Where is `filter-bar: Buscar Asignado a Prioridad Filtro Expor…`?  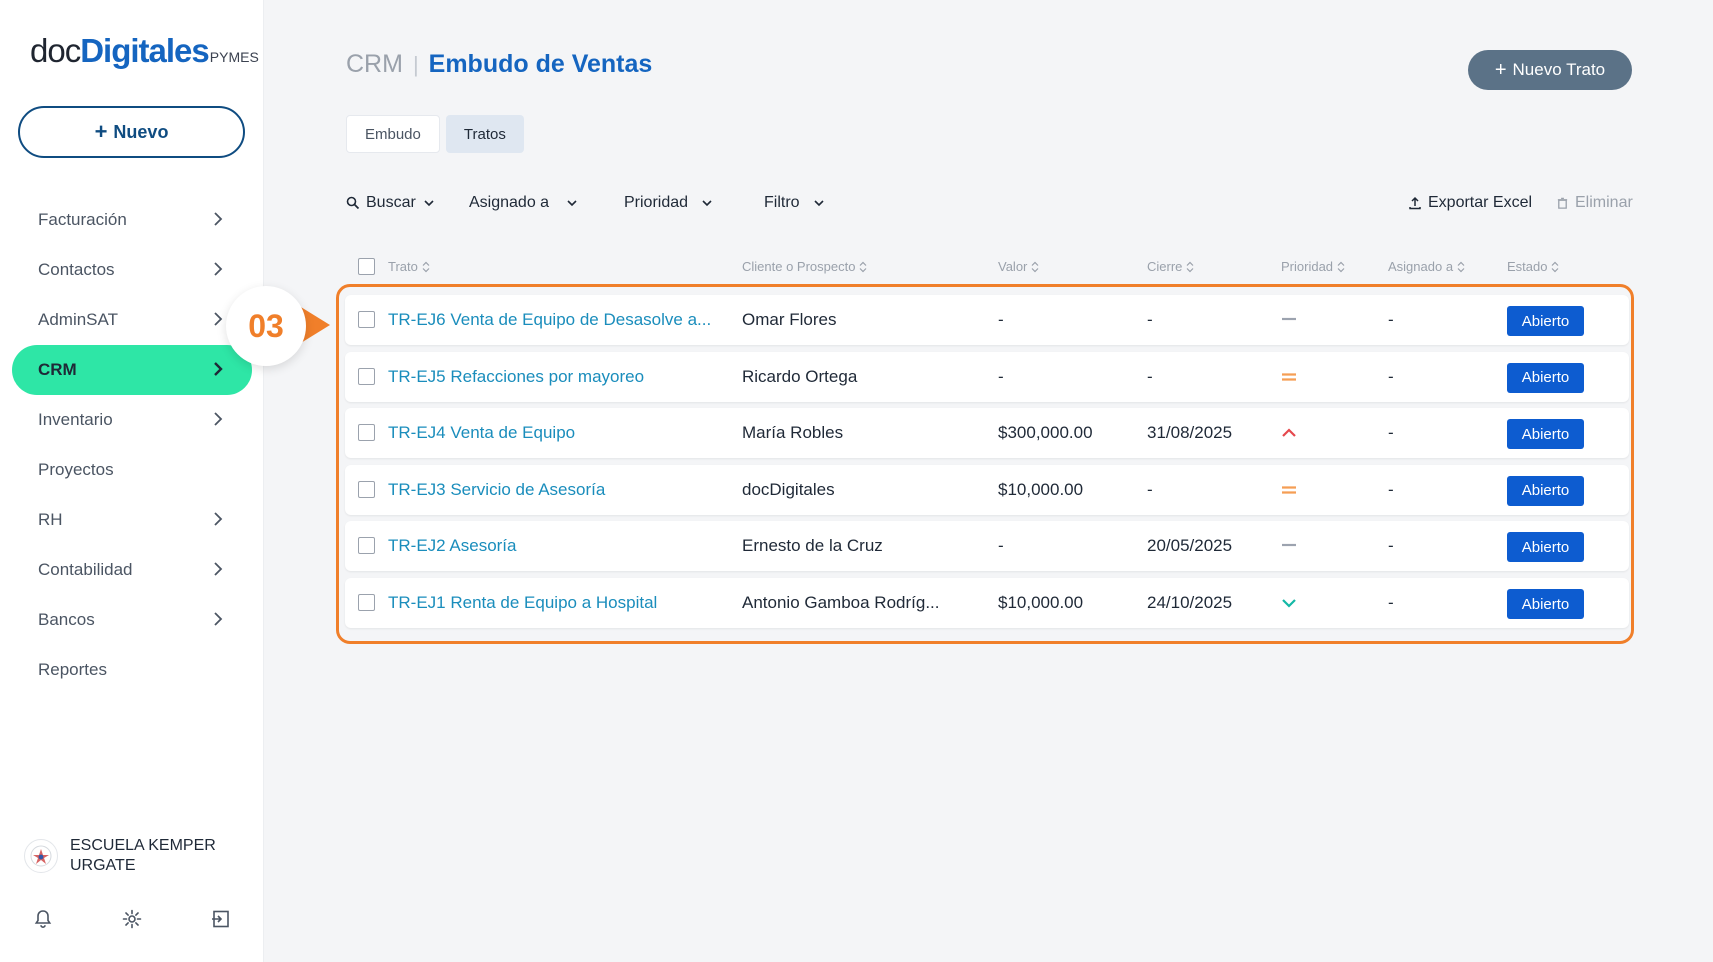 filter-bar: Buscar Asignado a Prioridad Filtro Expor… is located at coordinates (856, 208).